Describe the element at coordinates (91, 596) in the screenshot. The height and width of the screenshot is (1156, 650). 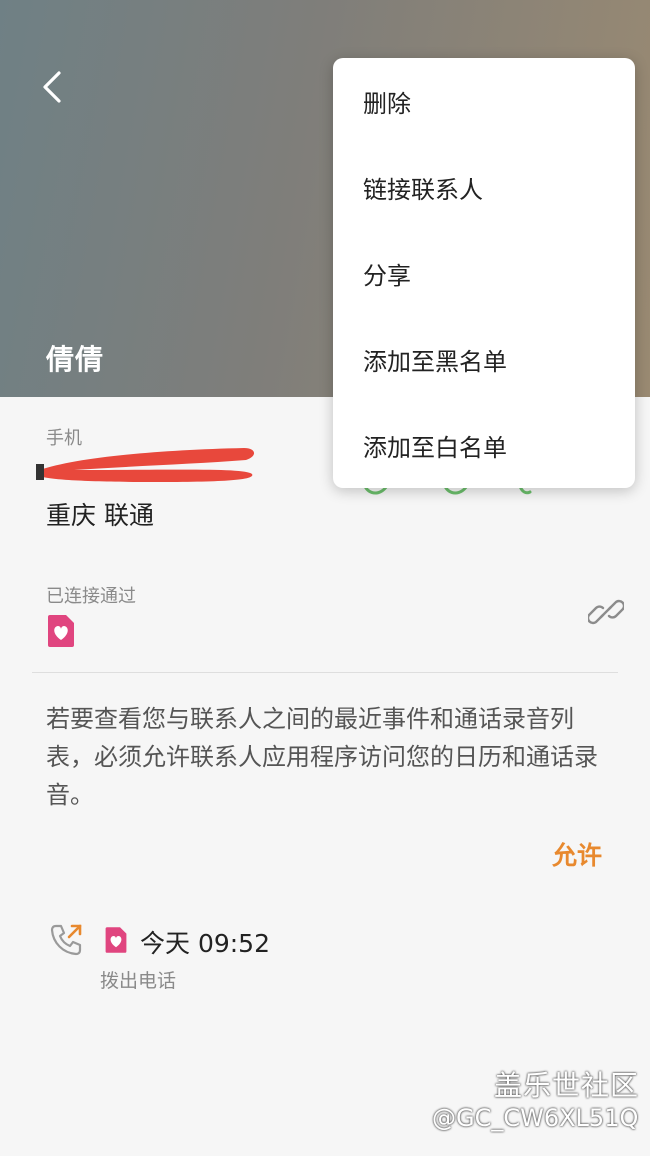
I see `connected-via-label: 已连接通过` at that location.